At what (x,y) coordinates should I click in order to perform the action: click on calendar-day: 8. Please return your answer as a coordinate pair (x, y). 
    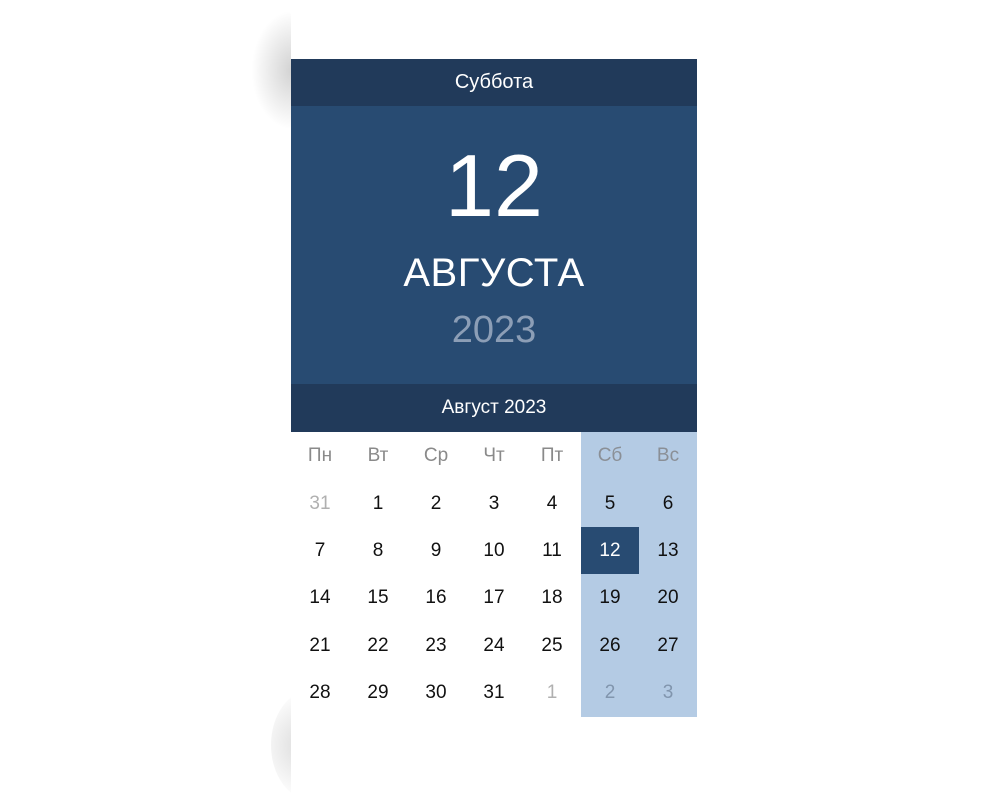
    Looking at the image, I should click on (378, 550).